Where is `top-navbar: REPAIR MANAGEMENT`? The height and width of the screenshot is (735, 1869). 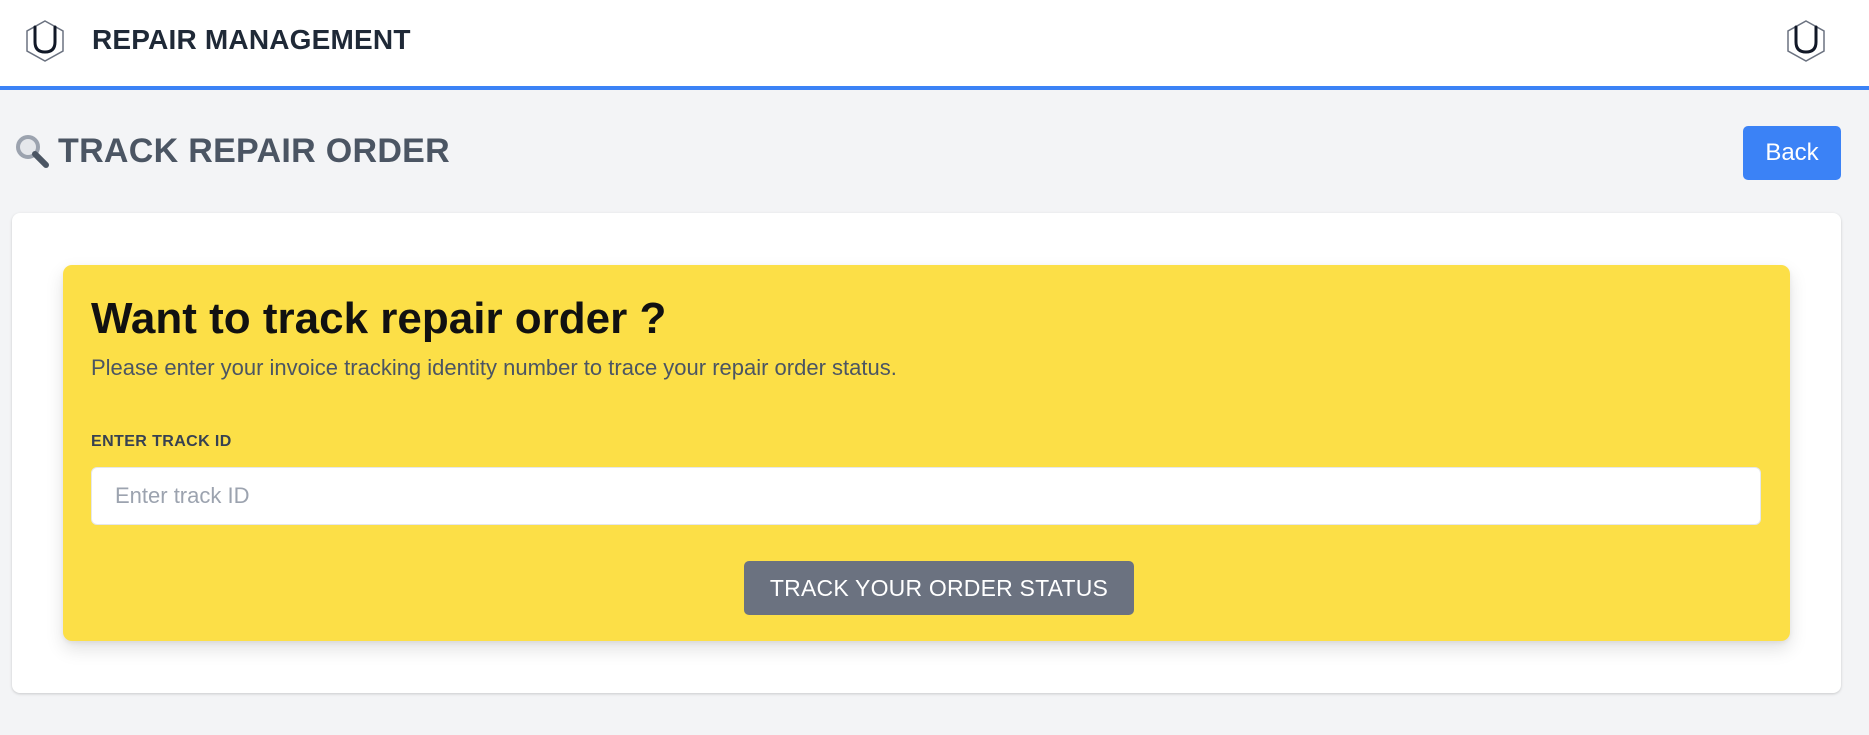
top-navbar: REPAIR MANAGEMENT is located at coordinates (934, 45).